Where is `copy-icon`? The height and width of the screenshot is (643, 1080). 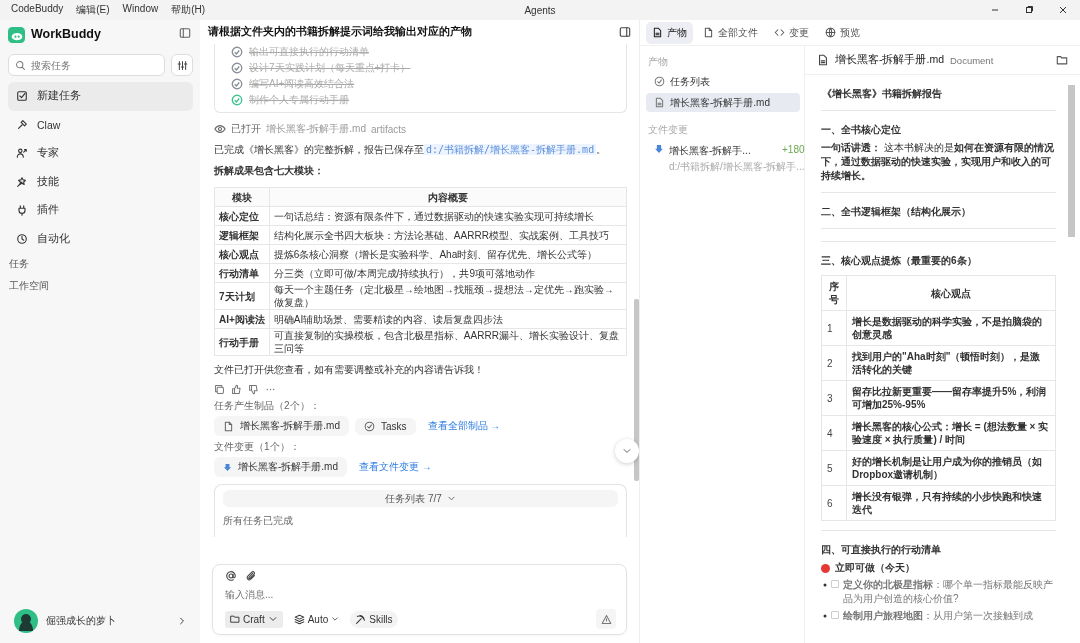 copy-icon is located at coordinates (219, 389).